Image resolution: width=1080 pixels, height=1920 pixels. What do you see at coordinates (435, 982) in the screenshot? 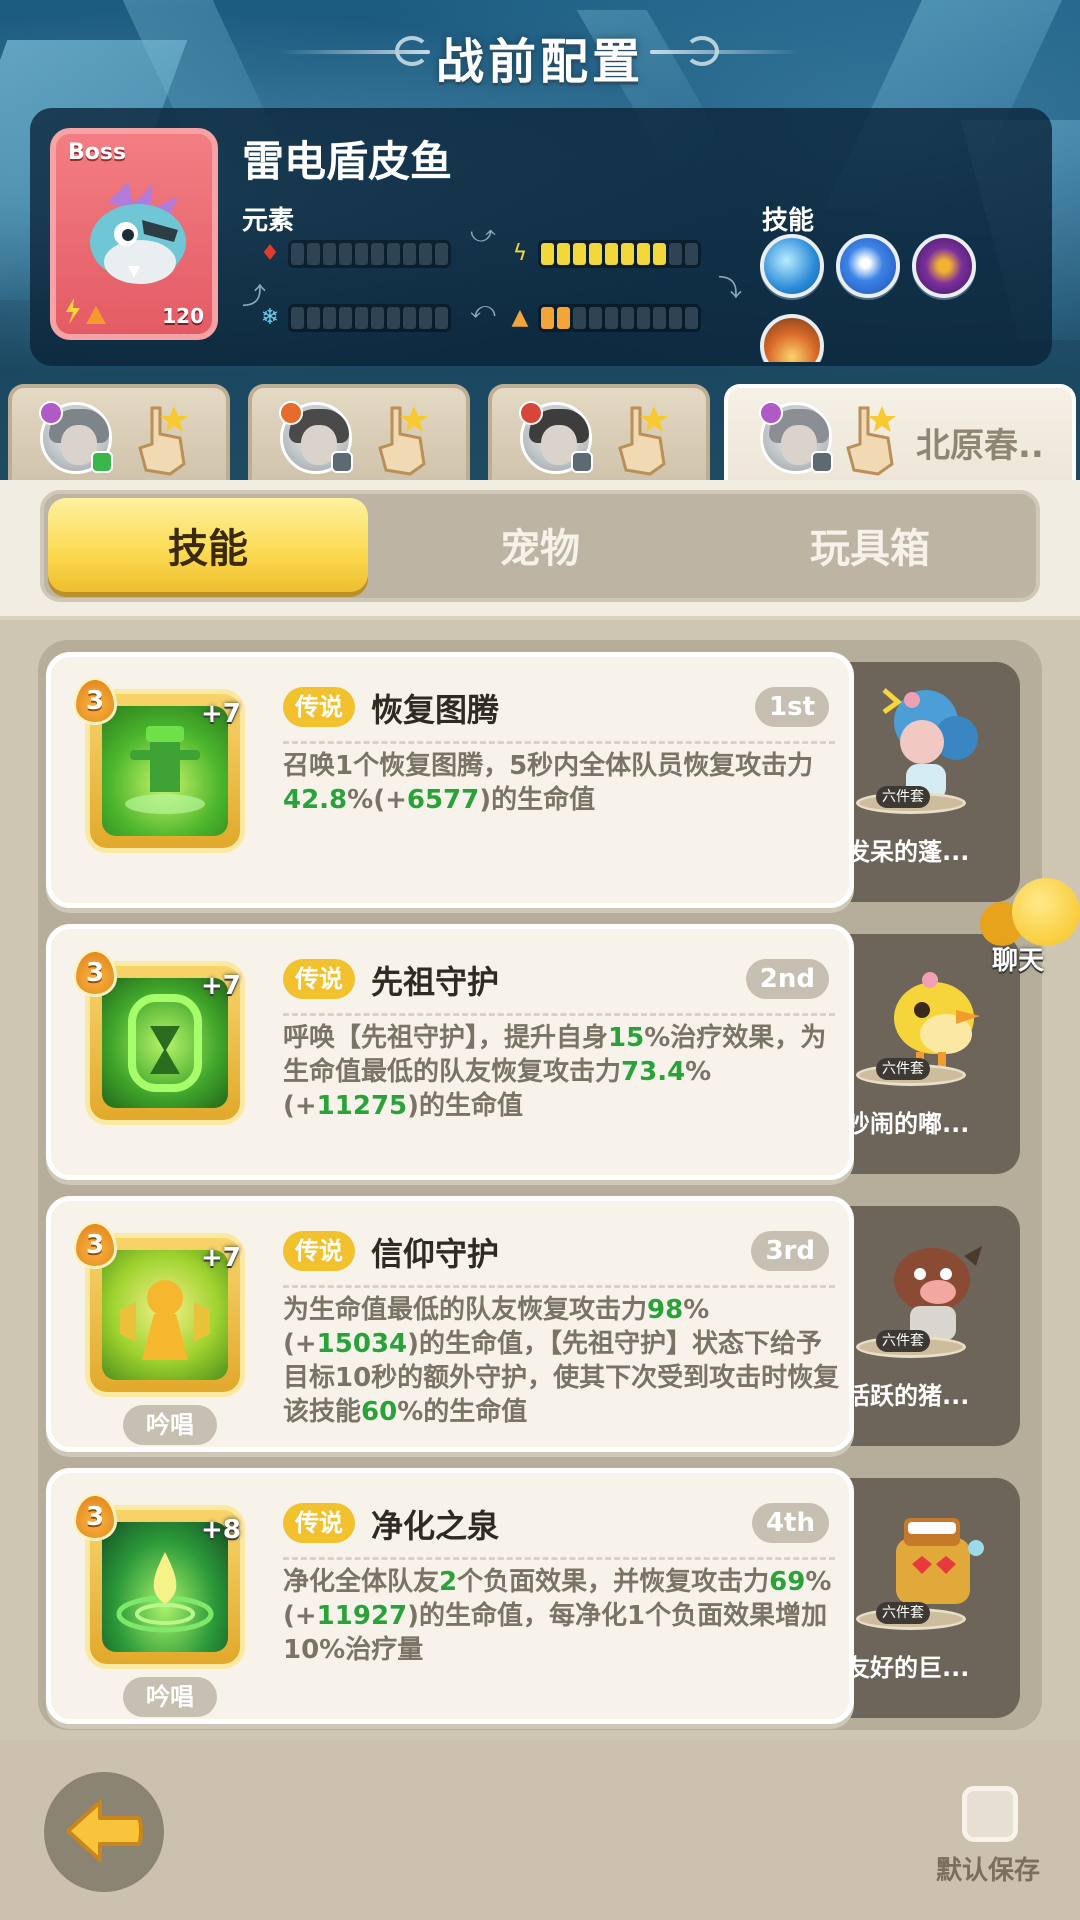
I see `skill-name: 先祖守护` at bounding box center [435, 982].